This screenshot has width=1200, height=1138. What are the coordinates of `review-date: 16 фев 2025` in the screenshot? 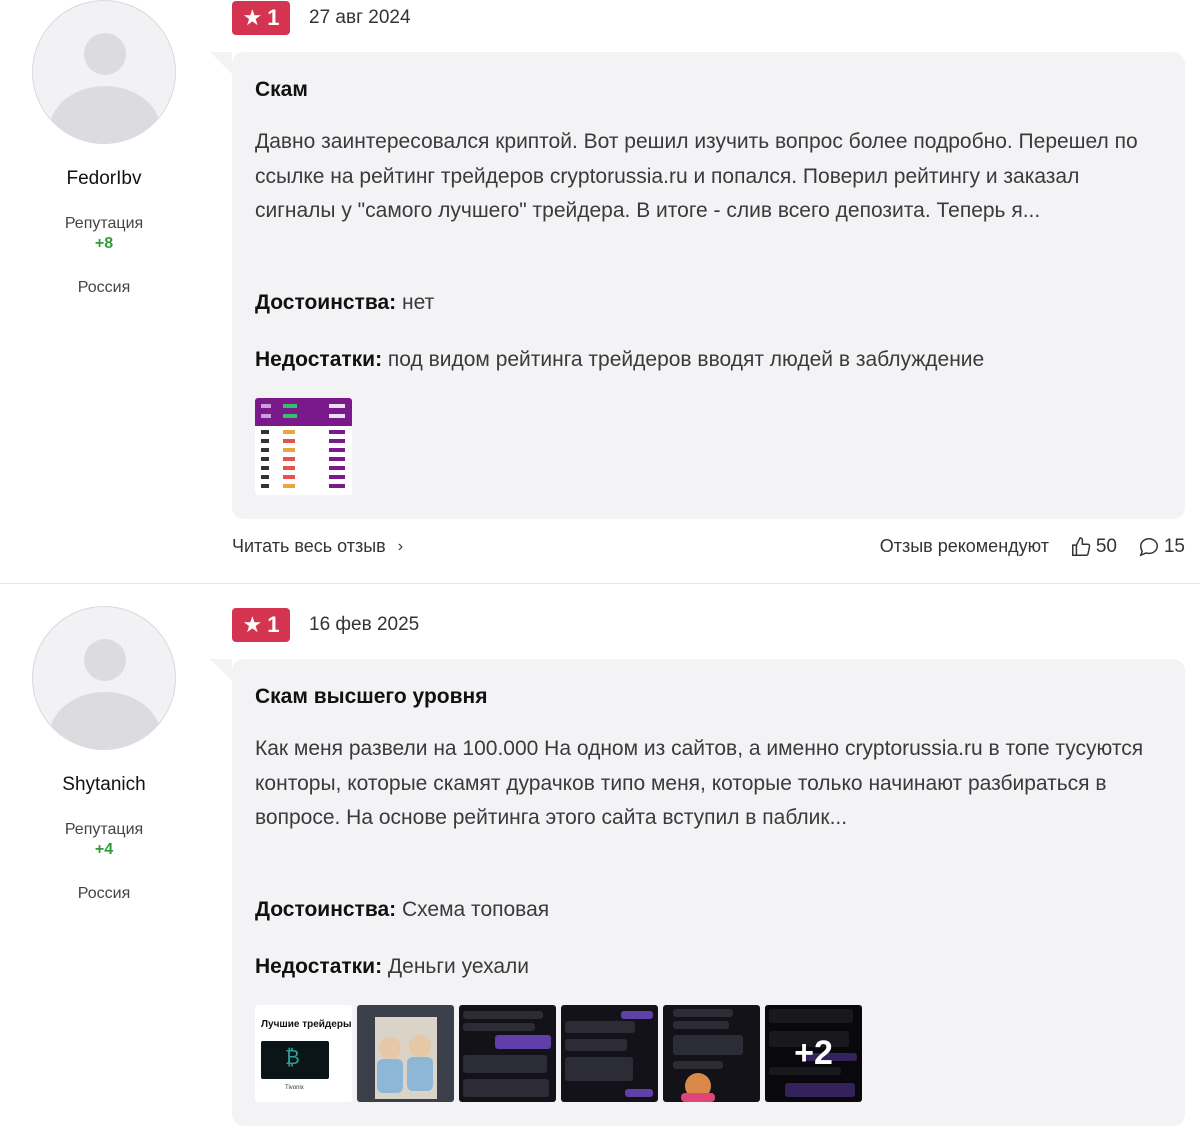 It's located at (364, 624).